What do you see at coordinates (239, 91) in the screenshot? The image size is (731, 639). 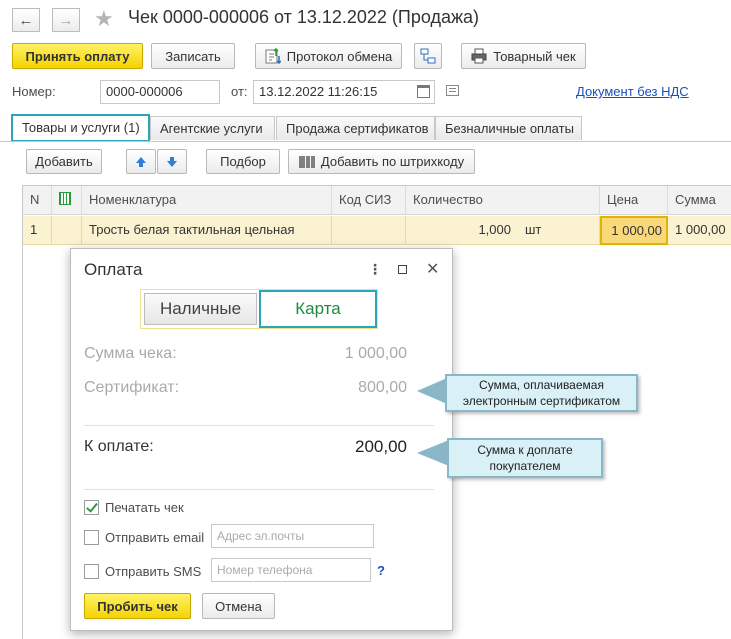 I see `date-label: от:` at bounding box center [239, 91].